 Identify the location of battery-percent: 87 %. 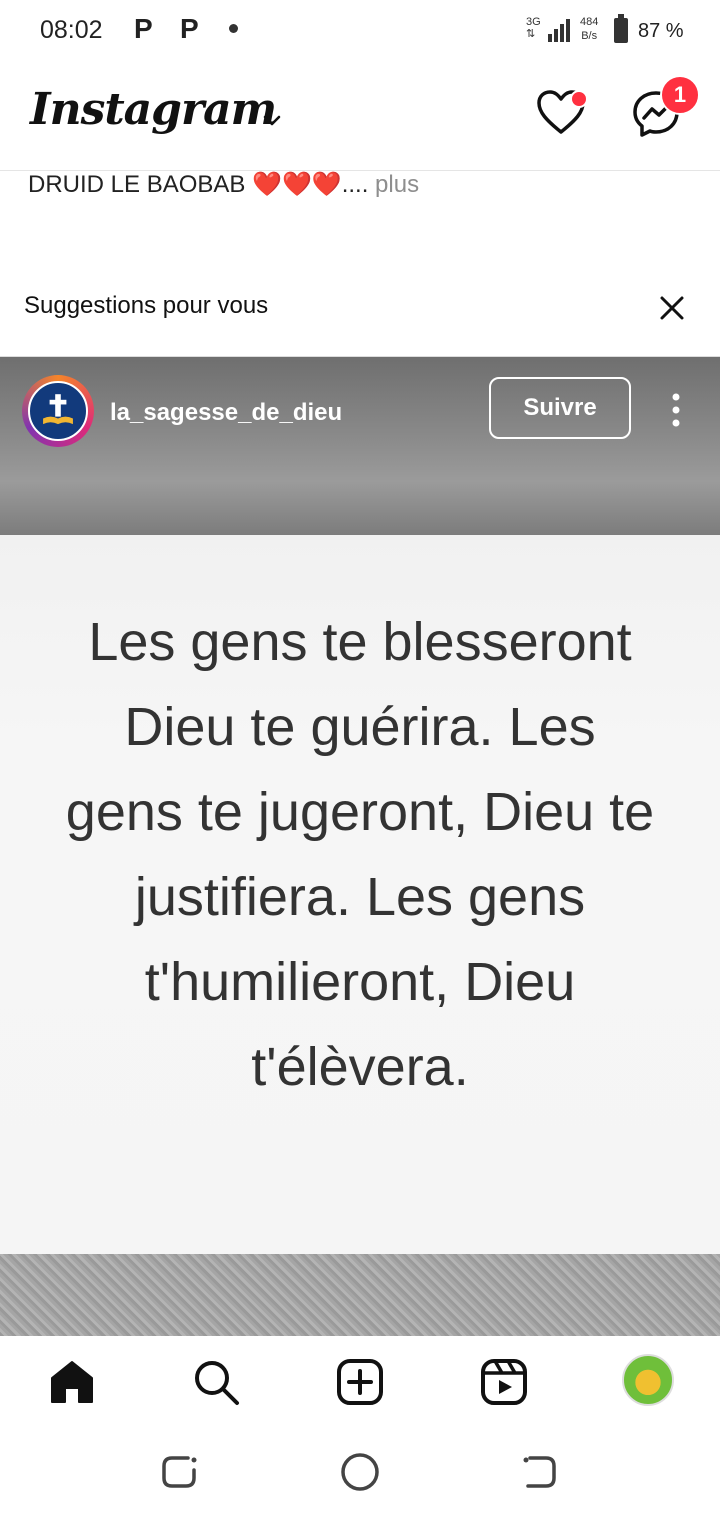
(661, 31).